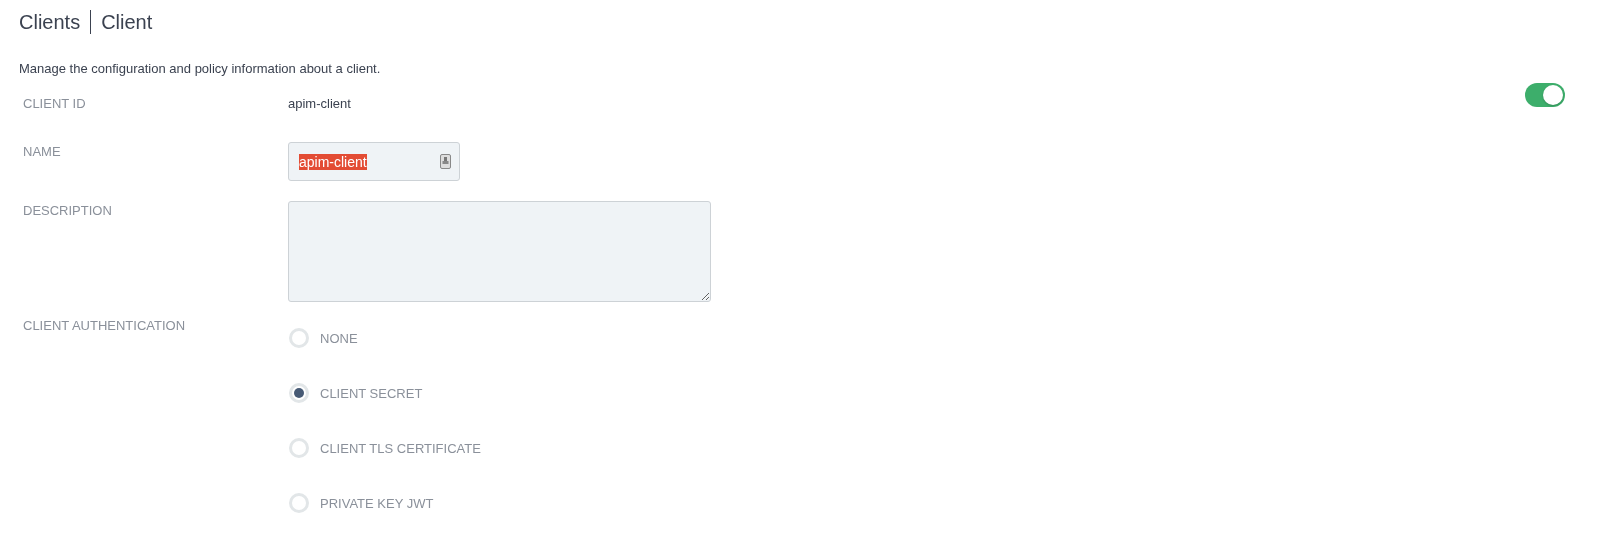 Image resolution: width=1624 pixels, height=542 pixels. I want to click on field-label: CLIENT AUTHENTICATION, so click(104, 325).